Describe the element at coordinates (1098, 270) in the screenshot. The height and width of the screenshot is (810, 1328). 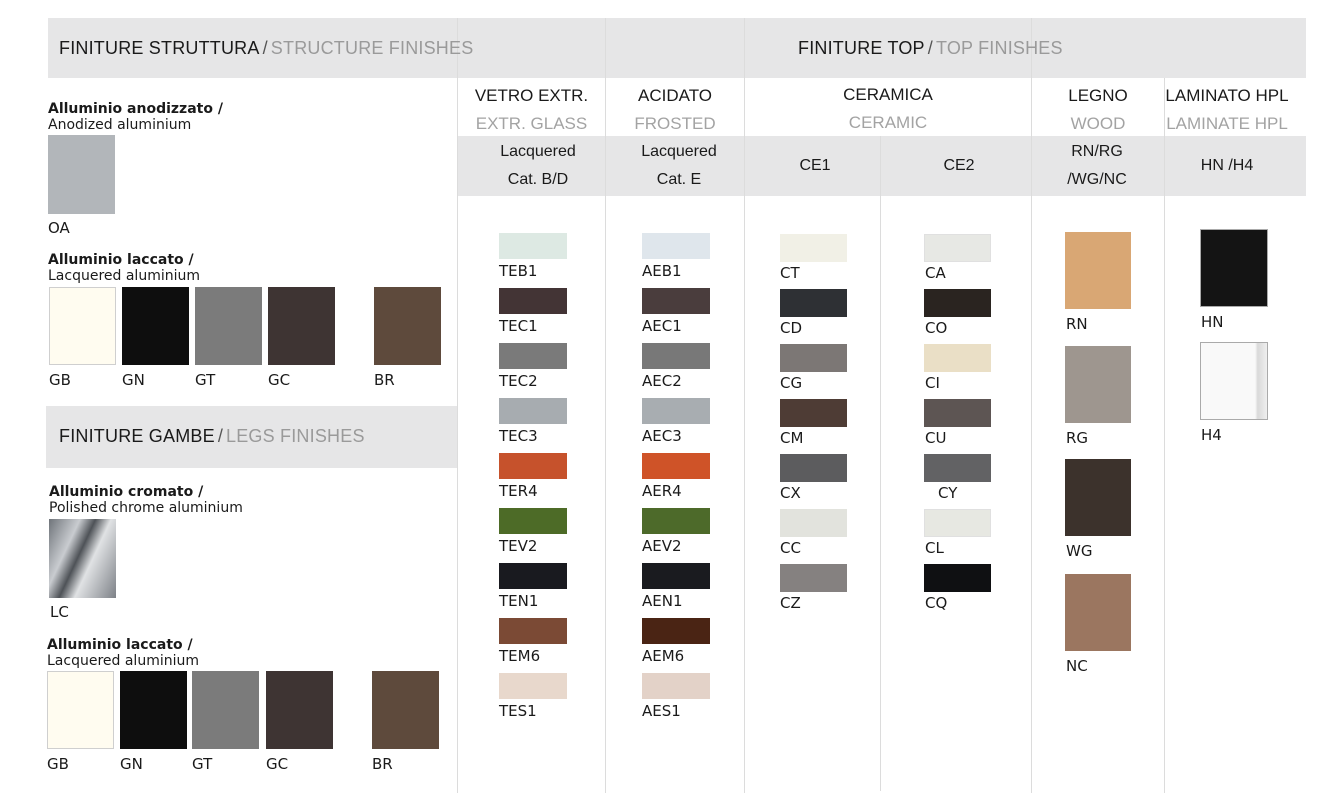
I see `finish-swatch-rn` at that location.